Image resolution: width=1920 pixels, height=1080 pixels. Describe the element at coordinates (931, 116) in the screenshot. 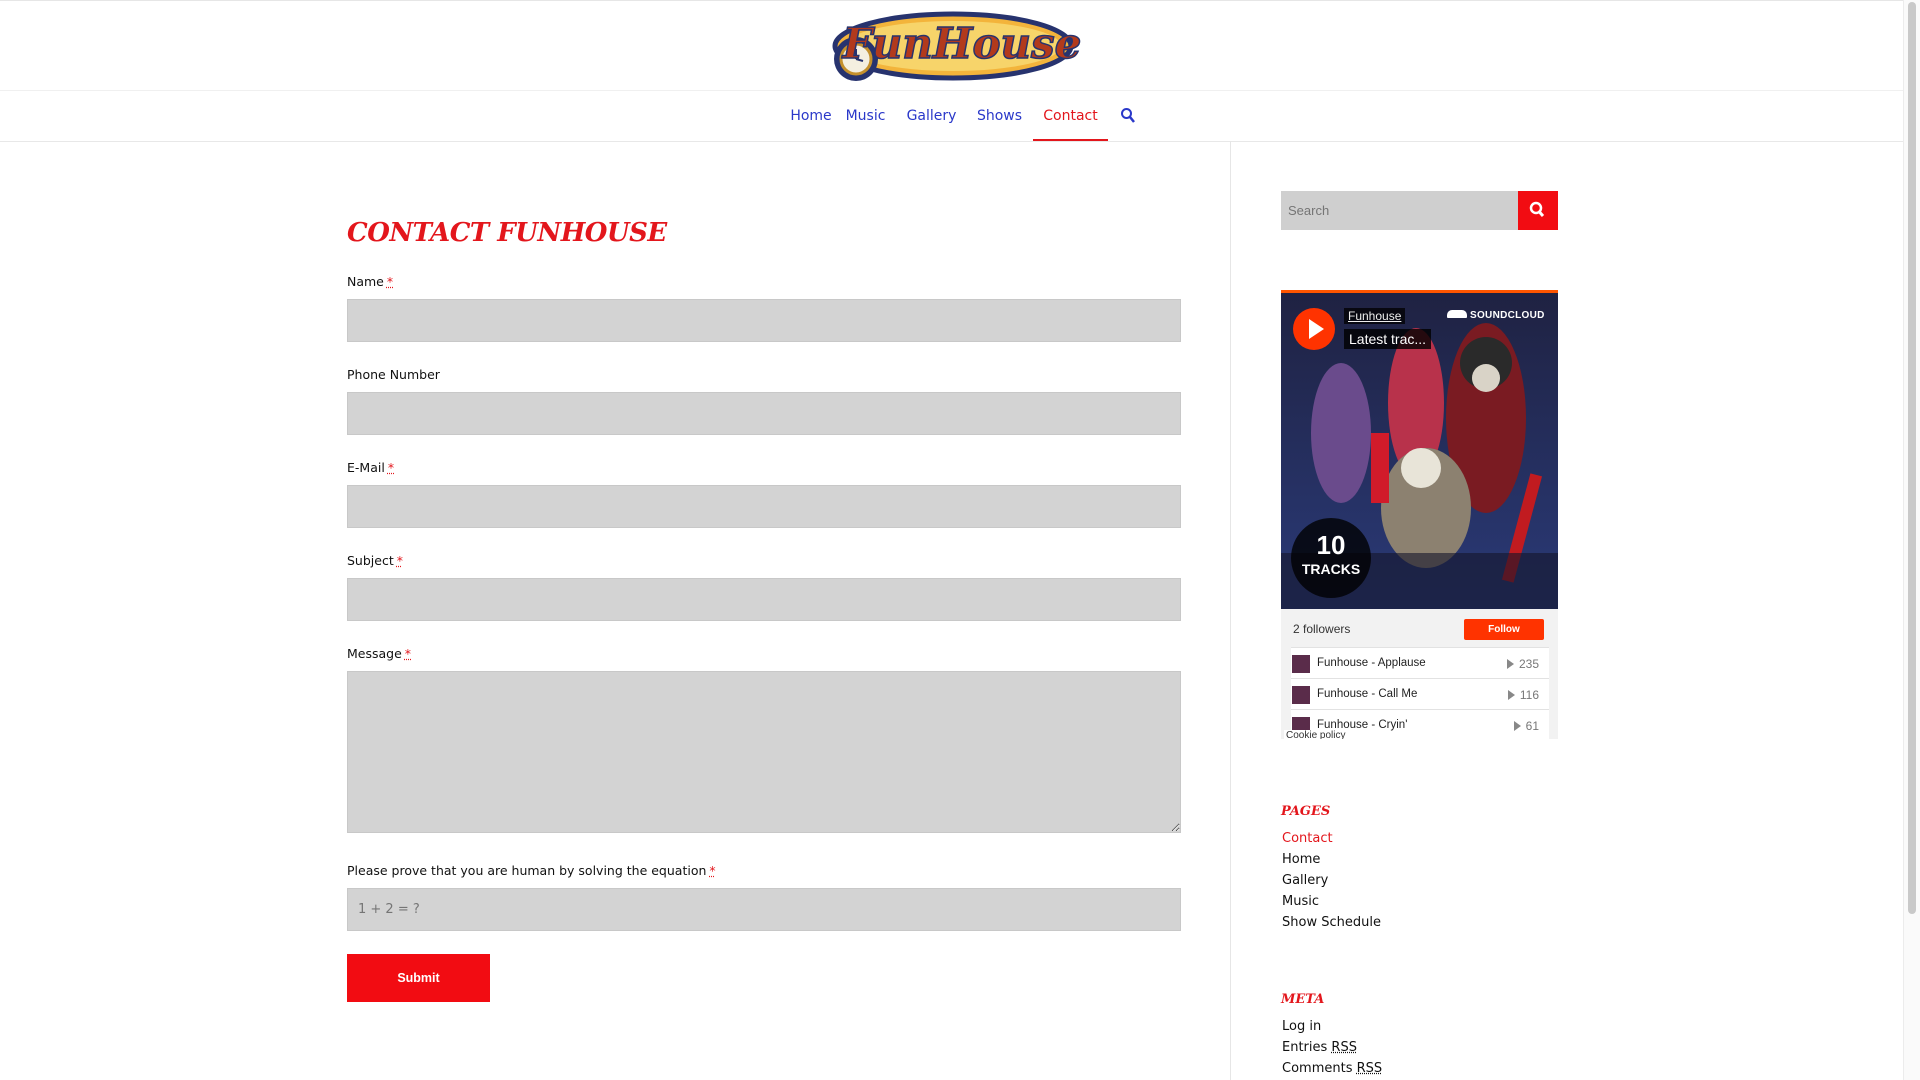

I see `nav-gallery: Gallery` at that location.